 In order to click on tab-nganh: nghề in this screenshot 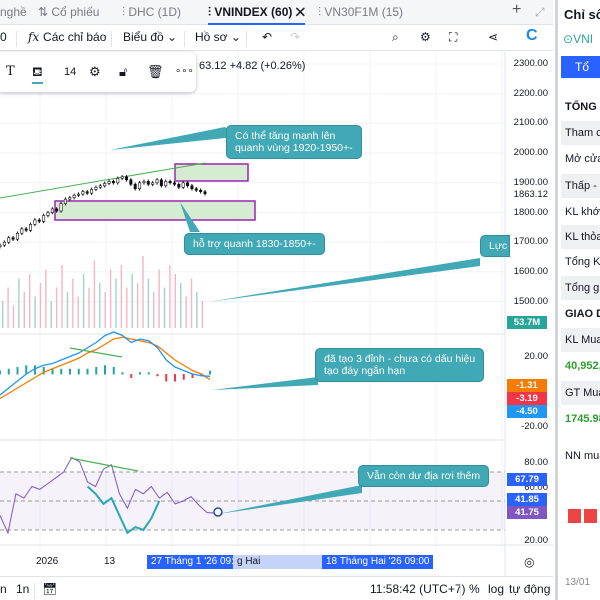, I will do `click(13, 12)`.